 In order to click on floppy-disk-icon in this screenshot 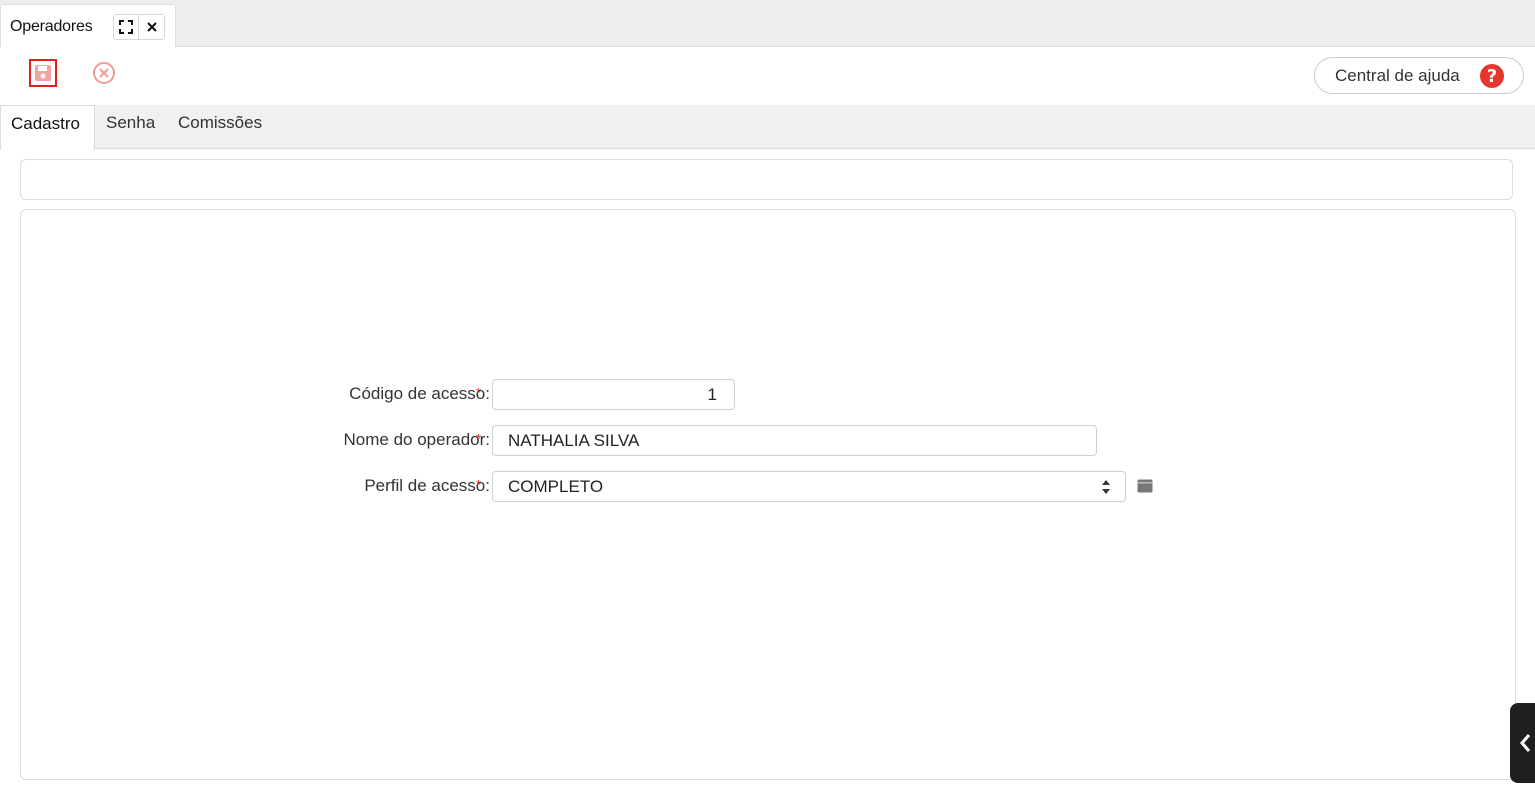, I will do `click(43, 73)`.